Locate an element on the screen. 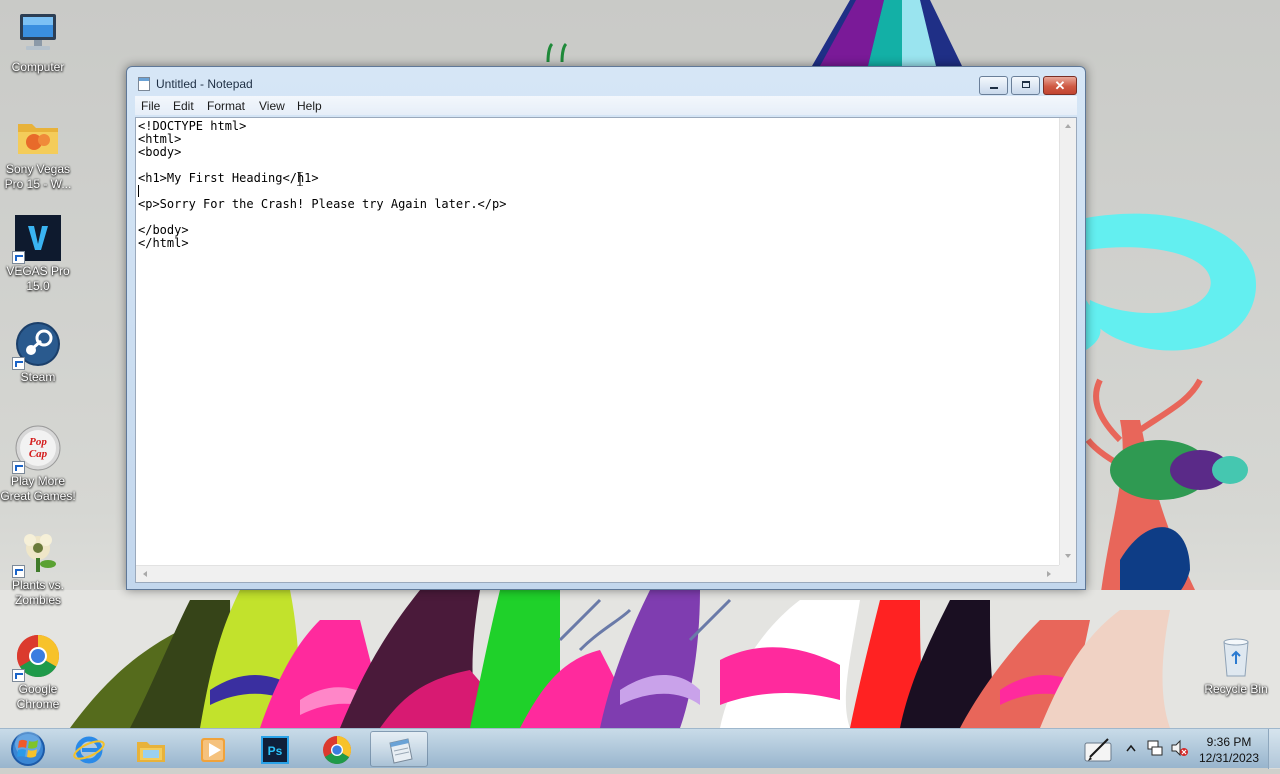 This screenshot has height=774, width=1280. pen-tablet-icon is located at coordinates (1098, 749).